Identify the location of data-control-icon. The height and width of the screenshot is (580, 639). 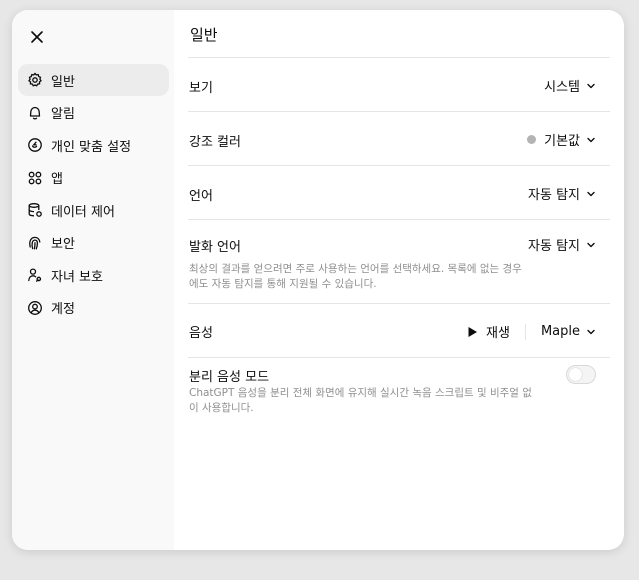
(35, 210).